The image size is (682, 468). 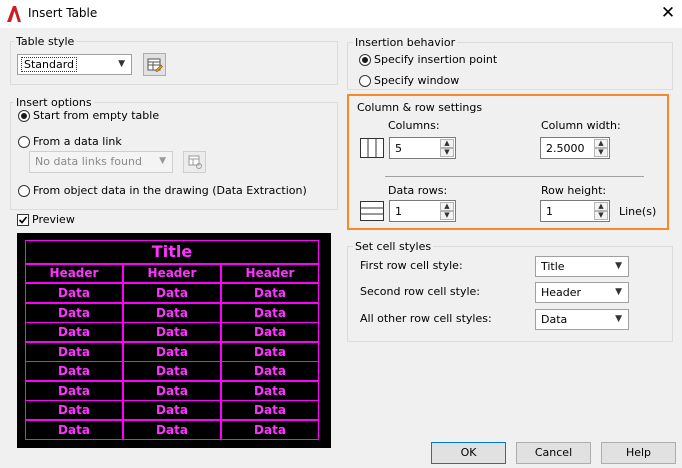 What do you see at coordinates (553, 266) in the screenshot?
I see `first-row-style-value: Title` at bounding box center [553, 266].